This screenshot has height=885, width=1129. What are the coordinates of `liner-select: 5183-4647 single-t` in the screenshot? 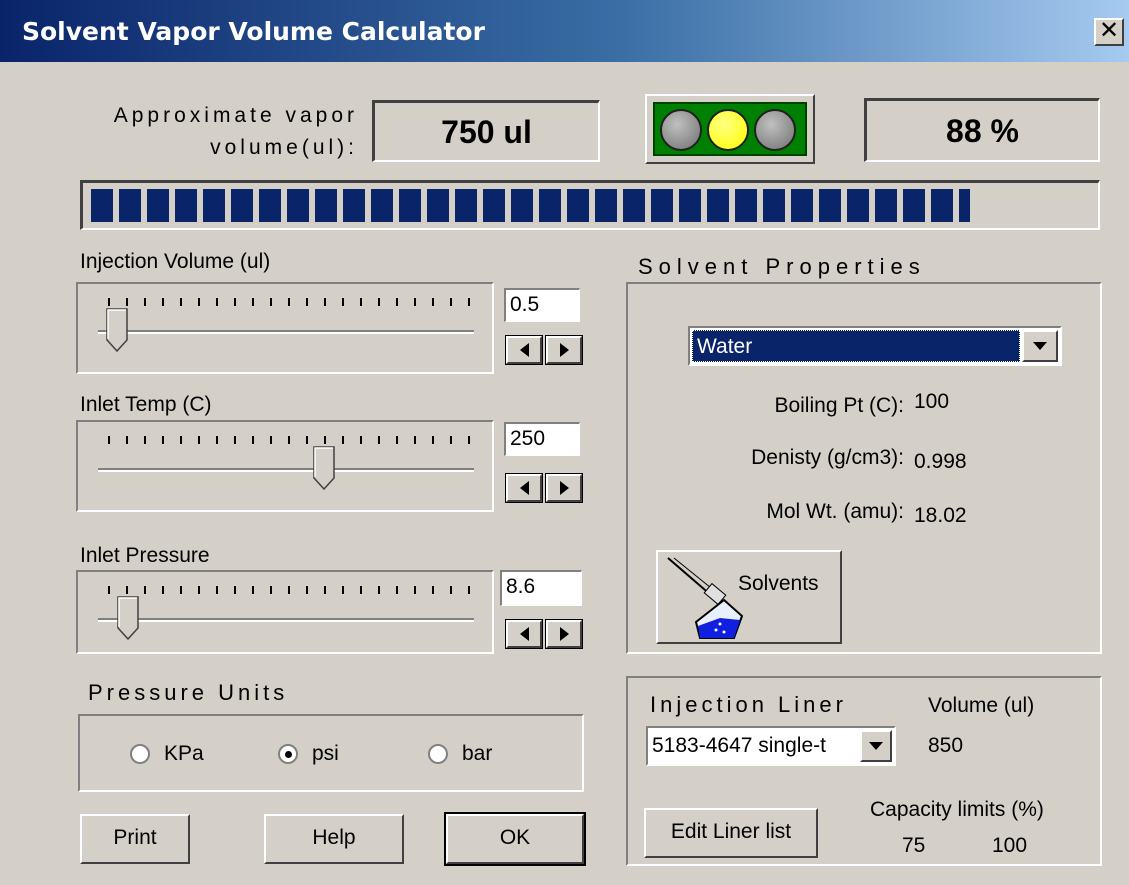 It's located at (771, 746).